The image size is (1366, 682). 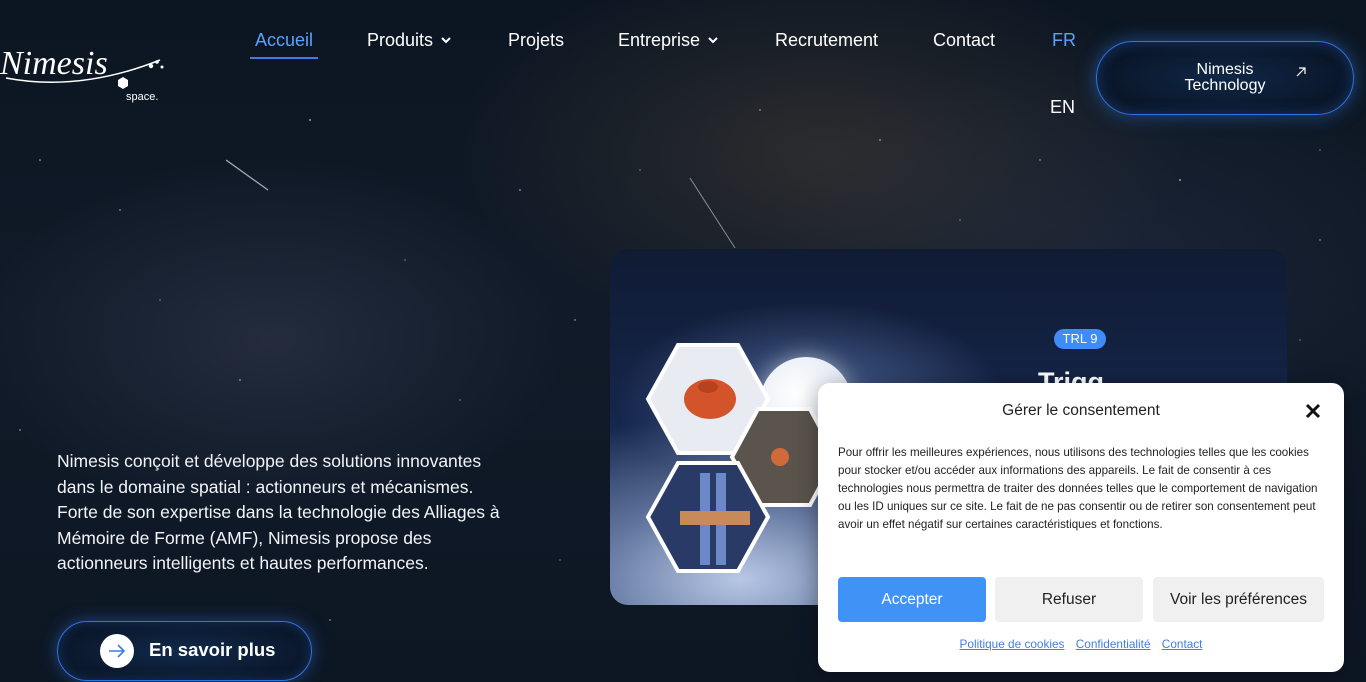 What do you see at coordinates (1080, 339) in the screenshot?
I see `trl-badge: TRL 9` at bounding box center [1080, 339].